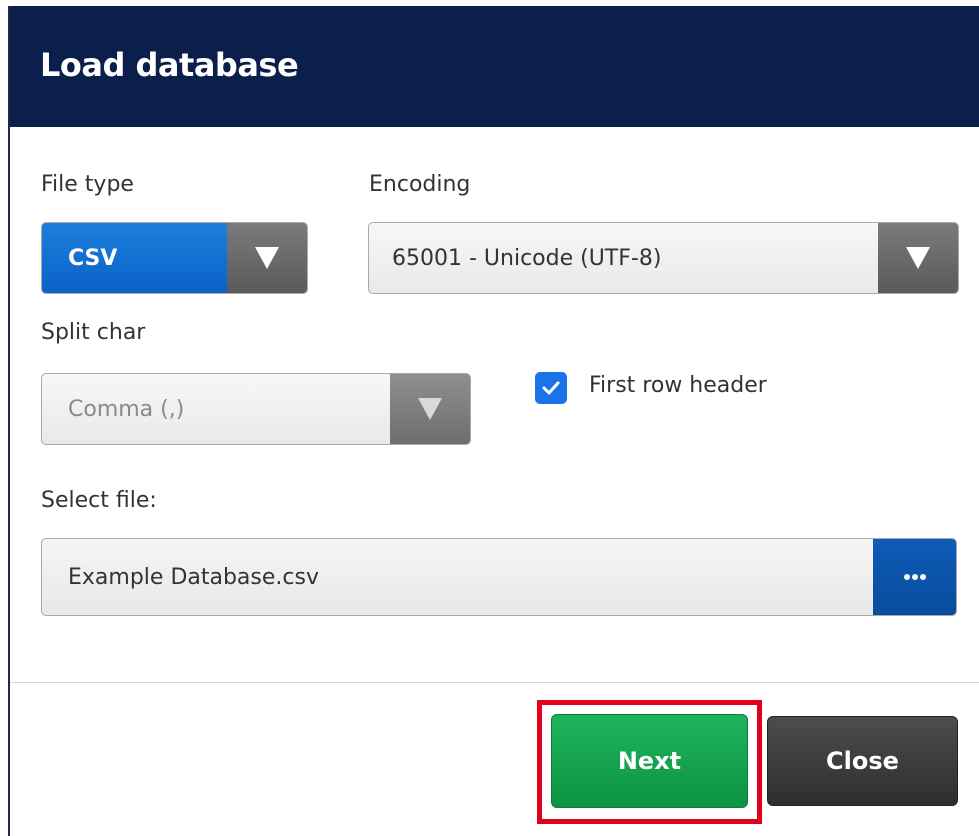  Describe the element at coordinates (174, 258) in the screenshot. I see `file-type-select: CSV` at that location.